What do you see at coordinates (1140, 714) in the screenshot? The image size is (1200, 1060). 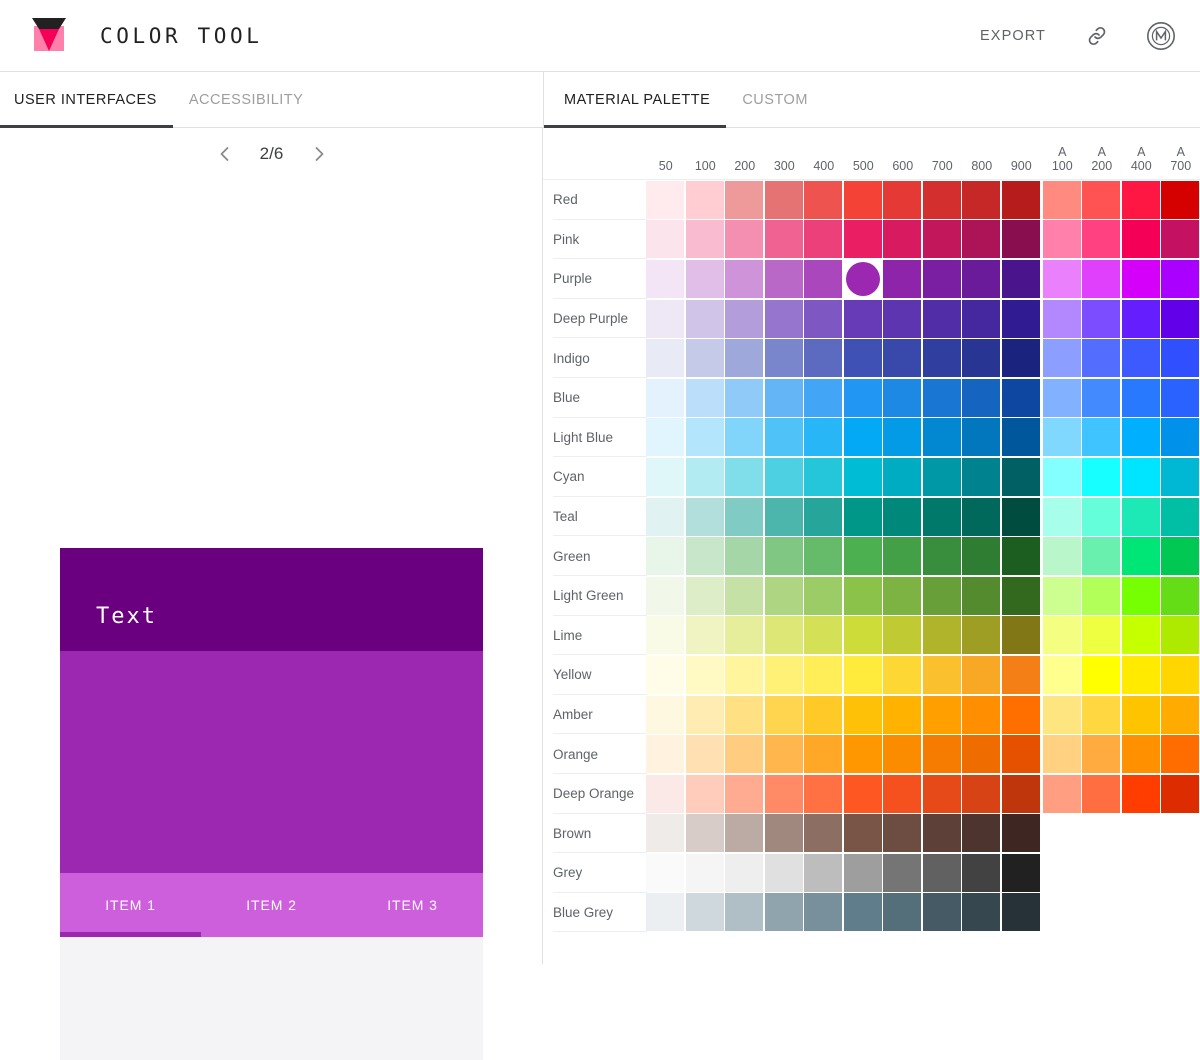 I see `swatch-amber-a400` at bounding box center [1140, 714].